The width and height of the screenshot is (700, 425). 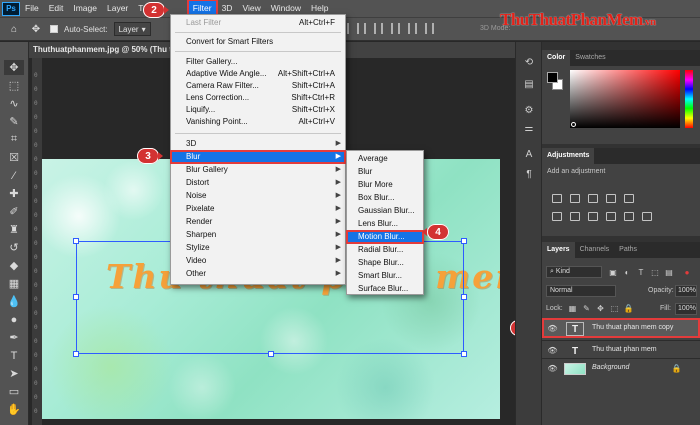 I want to click on menu-item-camera-raw: Camera Raw Filter... Shift+Ctrl+A, so click(x=258, y=86).